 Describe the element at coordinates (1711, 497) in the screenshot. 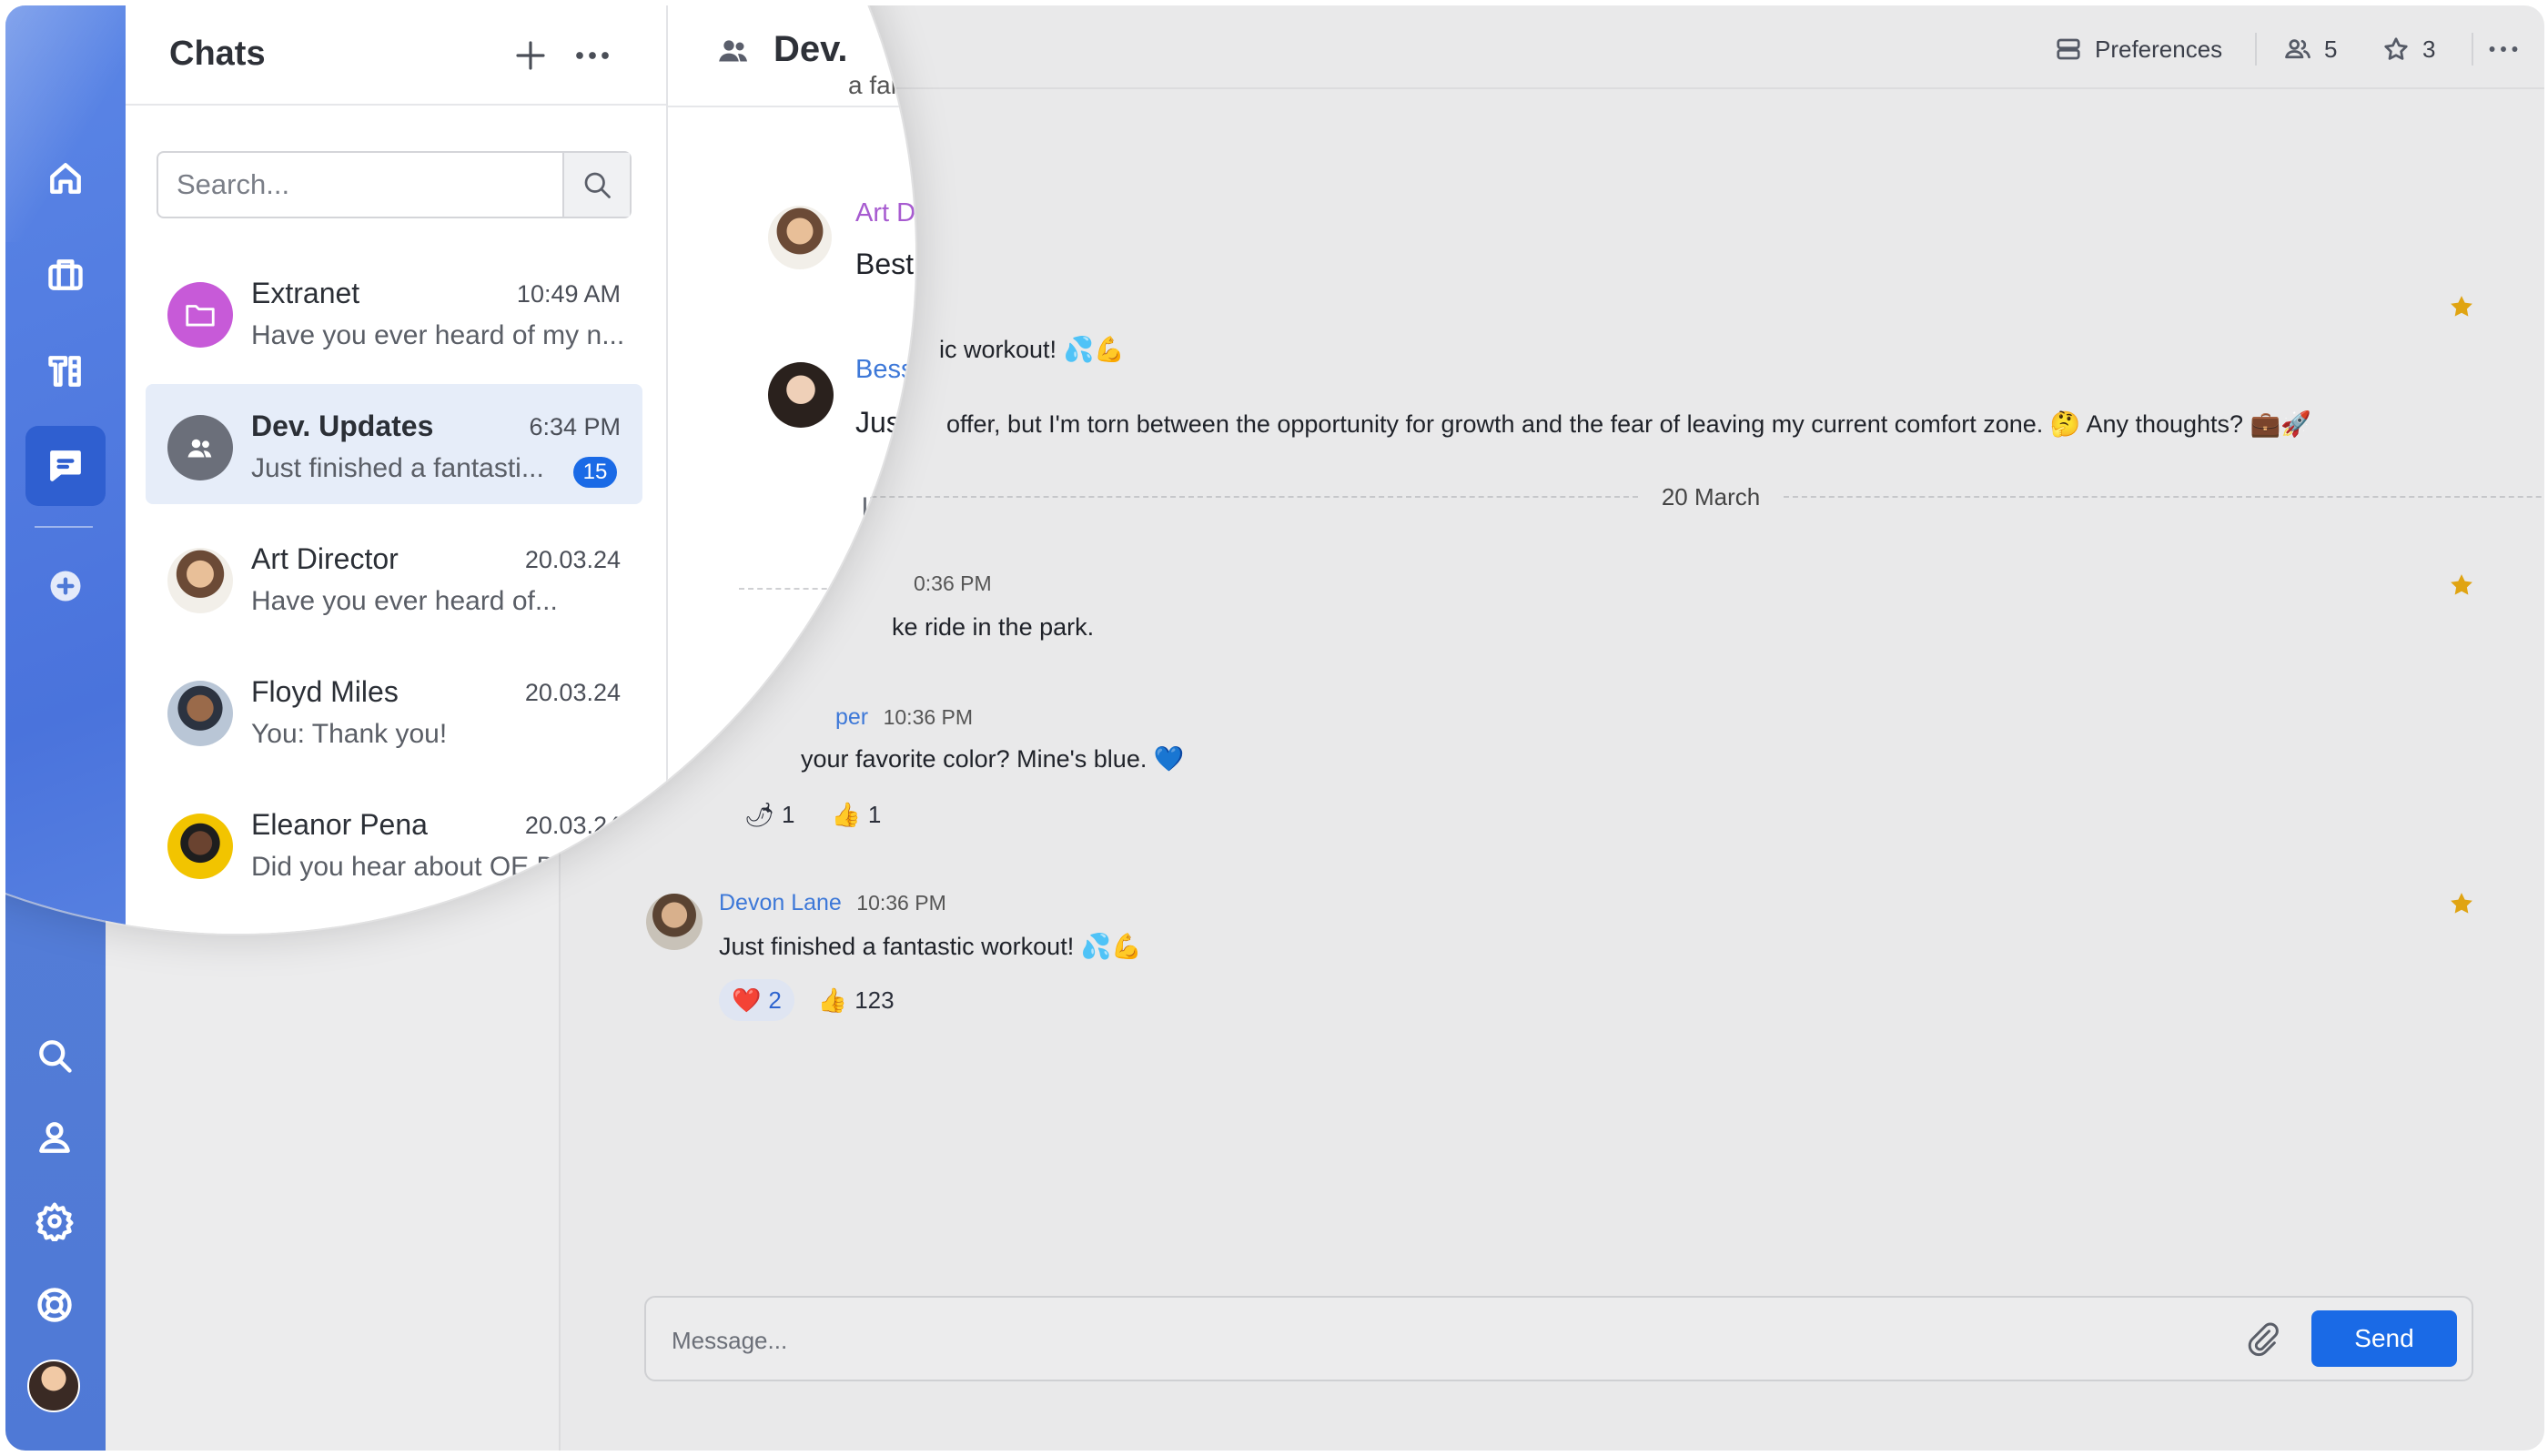

I see `date-divider-label: 20 March` at that location.